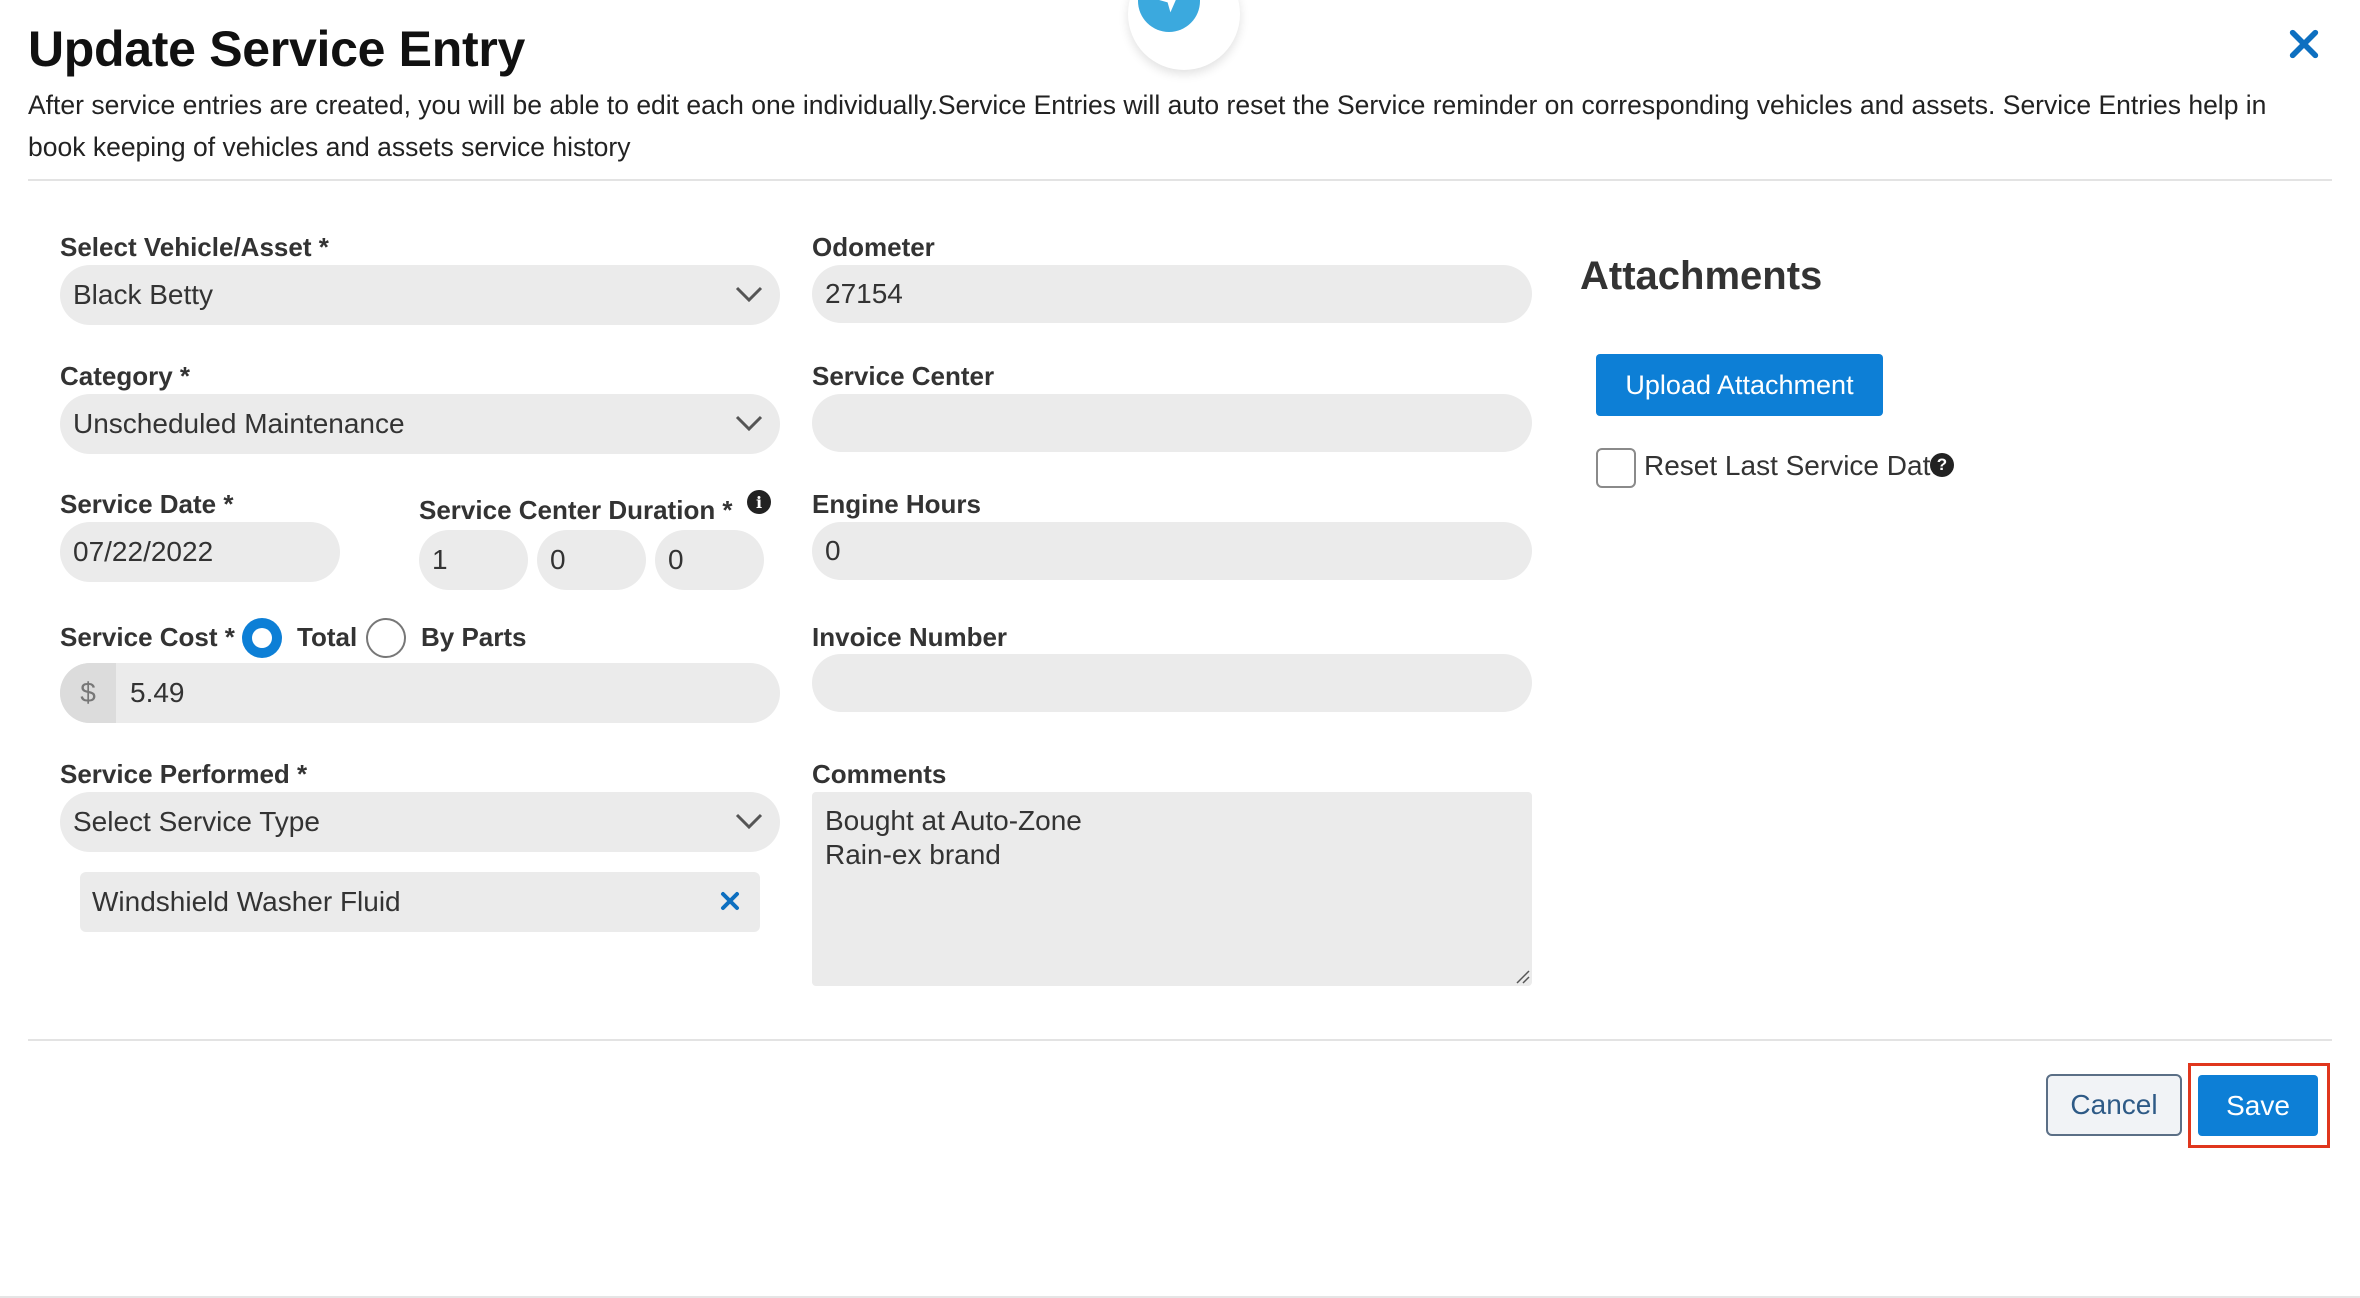 This screenshot has height=1298, width=2360. I want to click on vehicle-value: Black Betty, so click(143, 294).